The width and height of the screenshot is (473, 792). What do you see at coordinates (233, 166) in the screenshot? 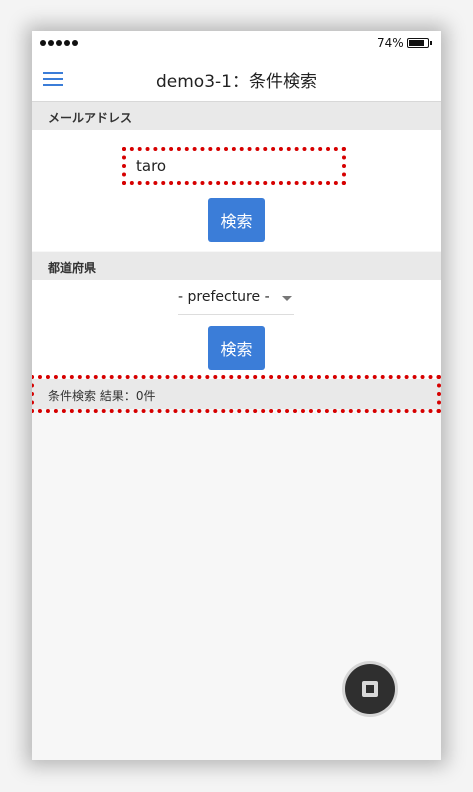
I see `email-input` at bounding box center [233, 166].